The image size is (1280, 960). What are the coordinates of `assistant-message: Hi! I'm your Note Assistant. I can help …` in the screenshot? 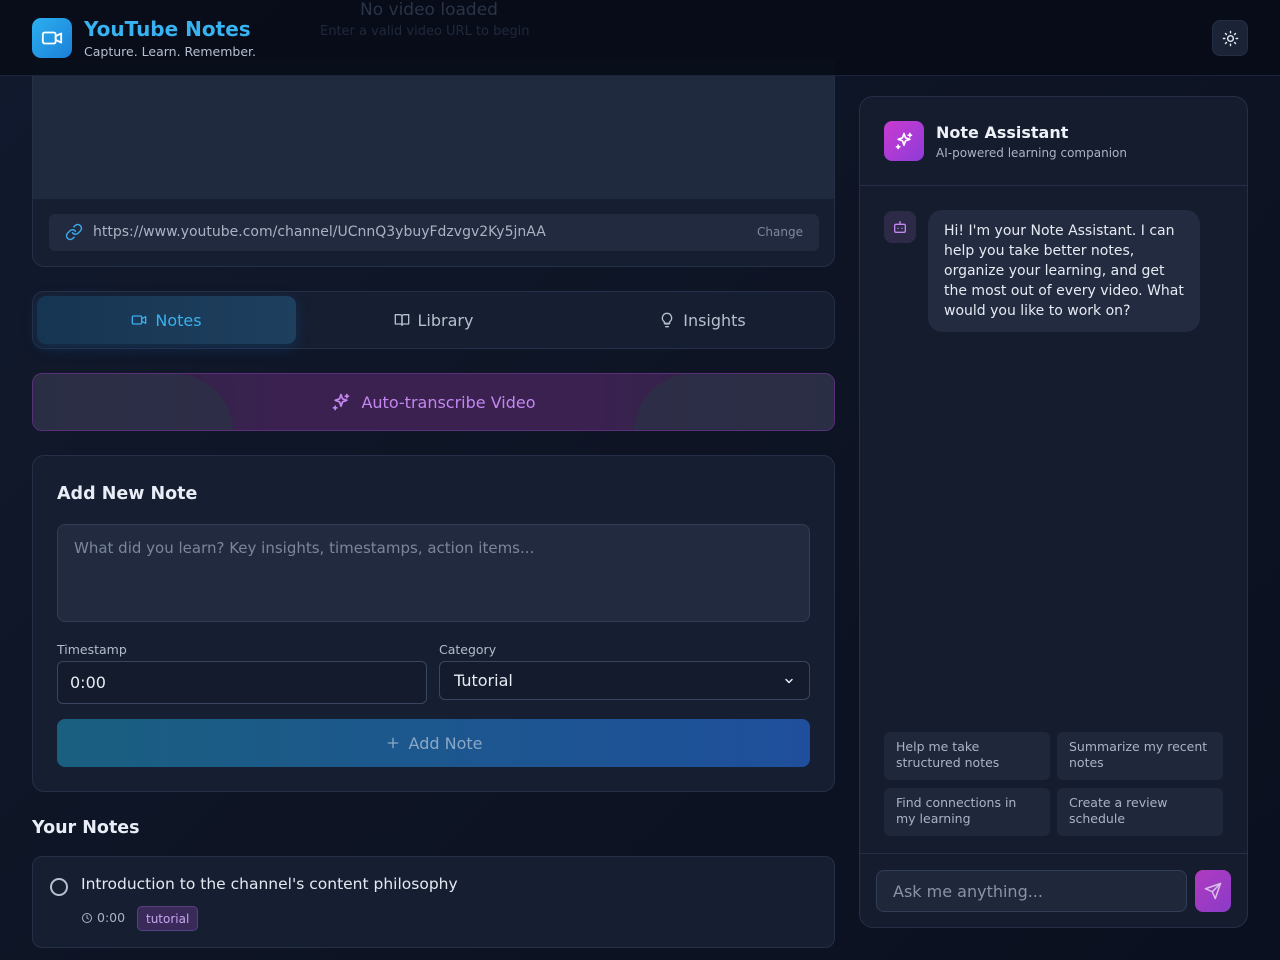 It's located at (1064, 271).